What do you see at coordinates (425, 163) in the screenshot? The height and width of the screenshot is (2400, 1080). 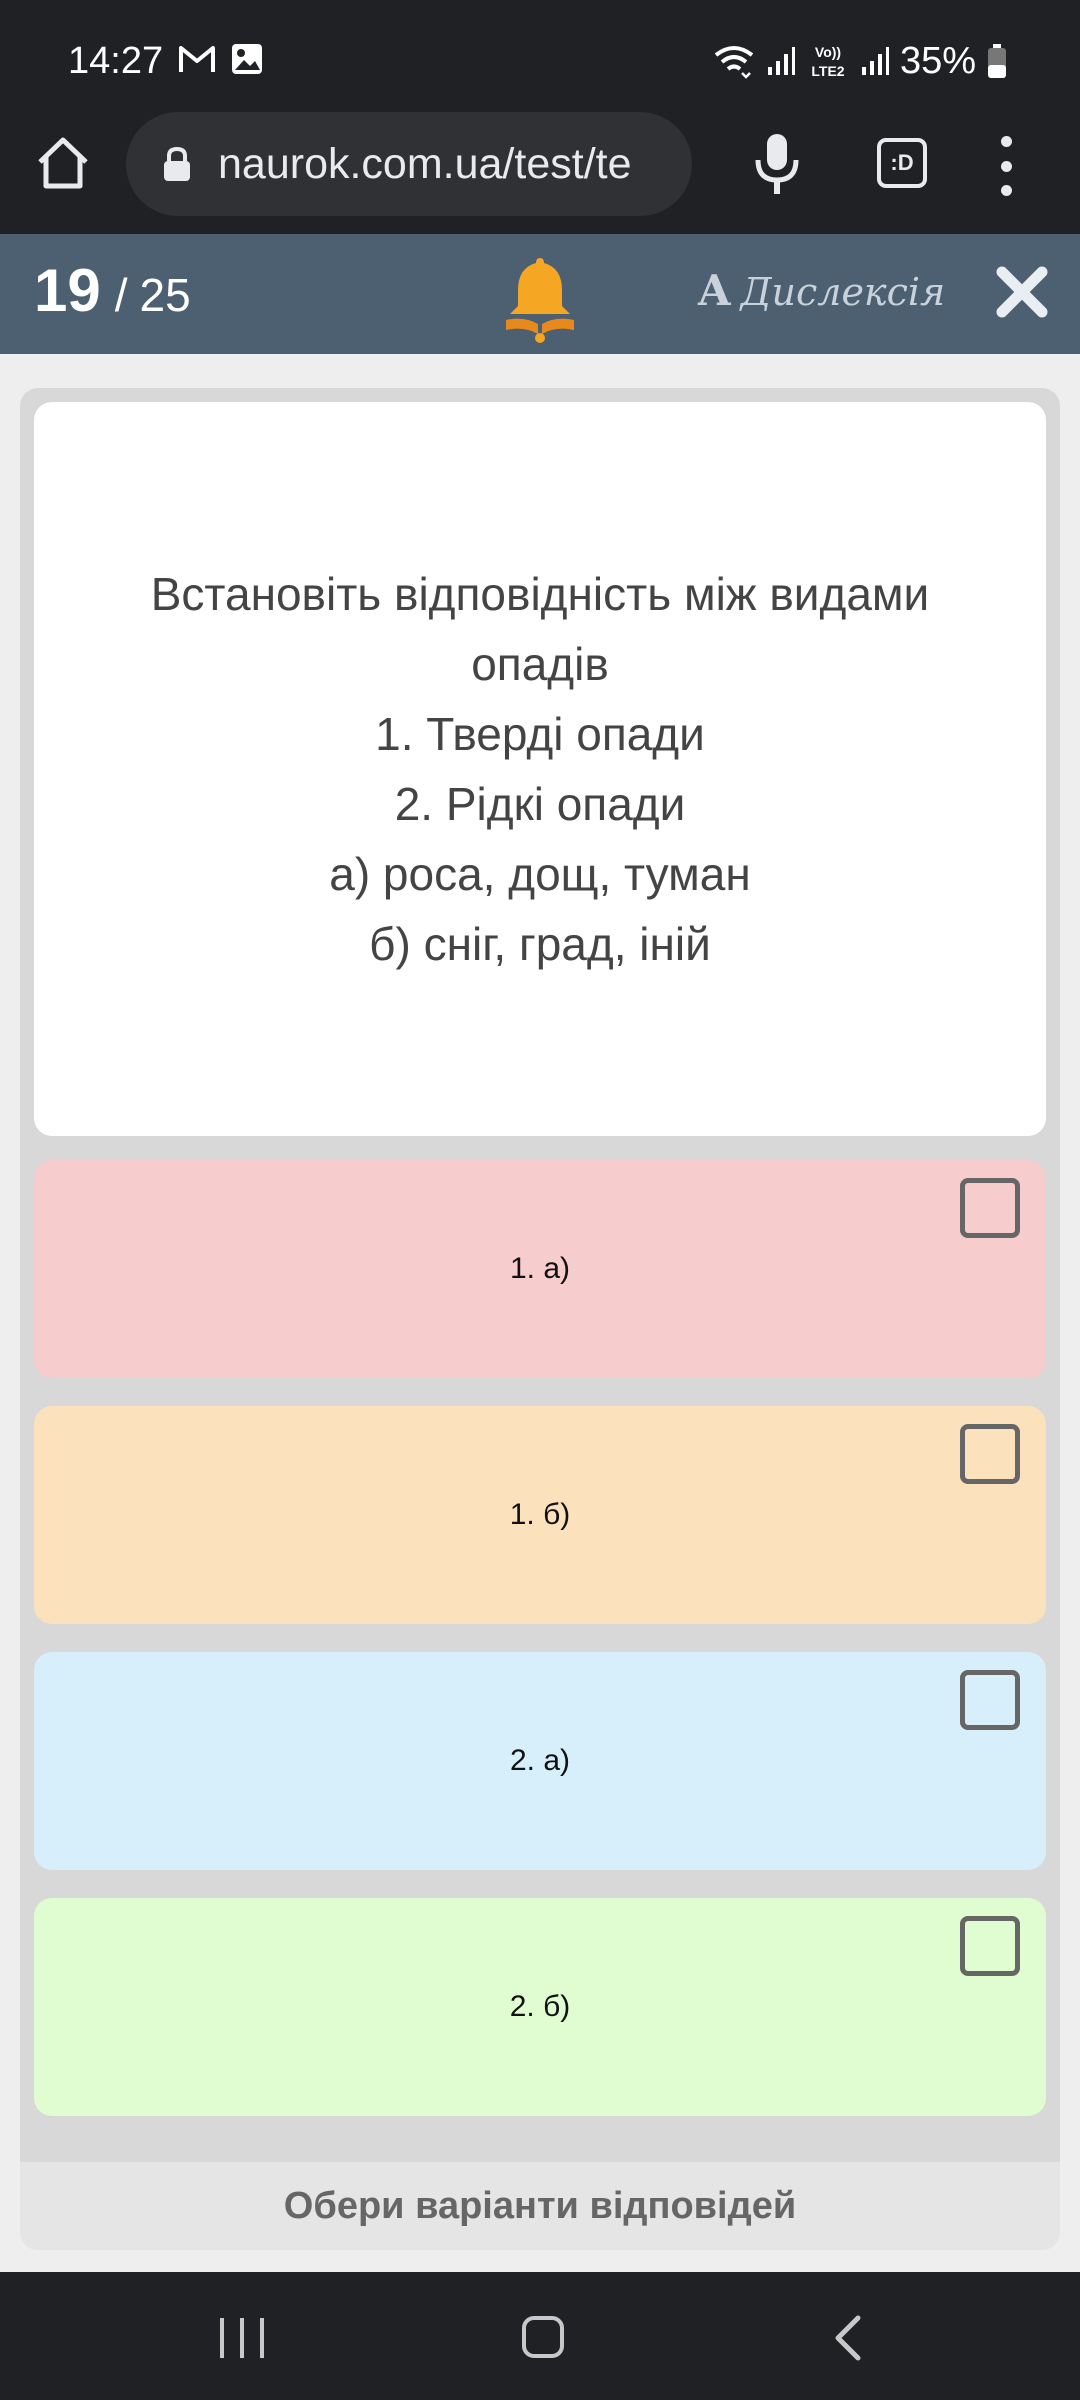 I see `url-text: naurok.com.ua/test/te` at bounding box center [425, 163].